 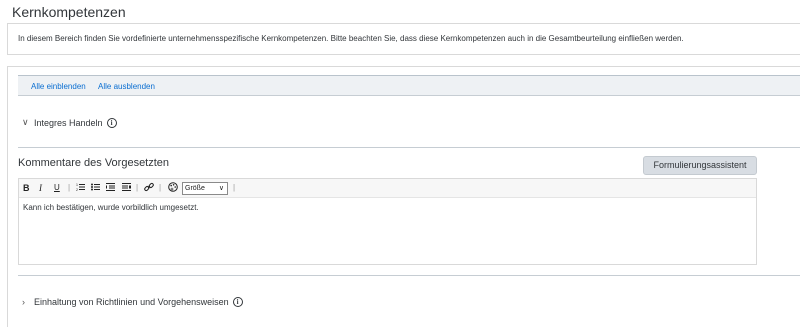 What do you see at coordinates (173, 188) in the screenshot?
I see `palette-icon` at bounding box center [173, 188].